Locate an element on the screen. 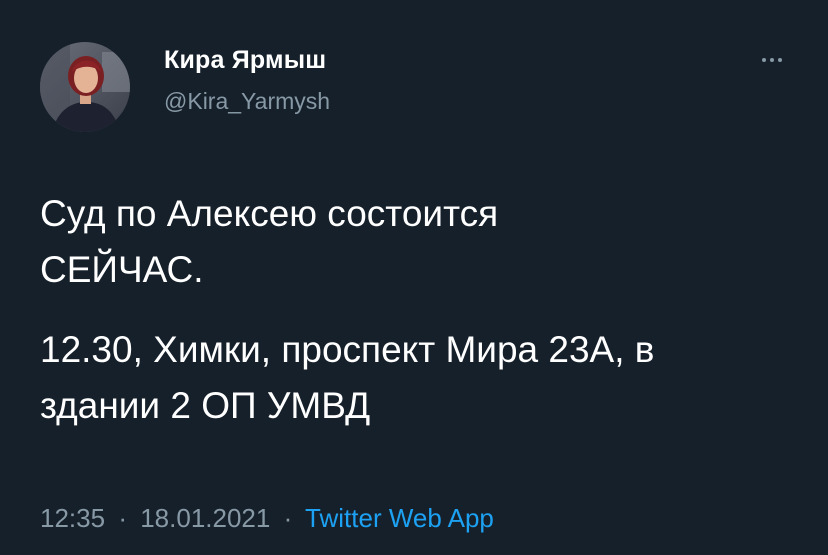 The image size is (828, 555). avatar is located at coordinates (85, 87).